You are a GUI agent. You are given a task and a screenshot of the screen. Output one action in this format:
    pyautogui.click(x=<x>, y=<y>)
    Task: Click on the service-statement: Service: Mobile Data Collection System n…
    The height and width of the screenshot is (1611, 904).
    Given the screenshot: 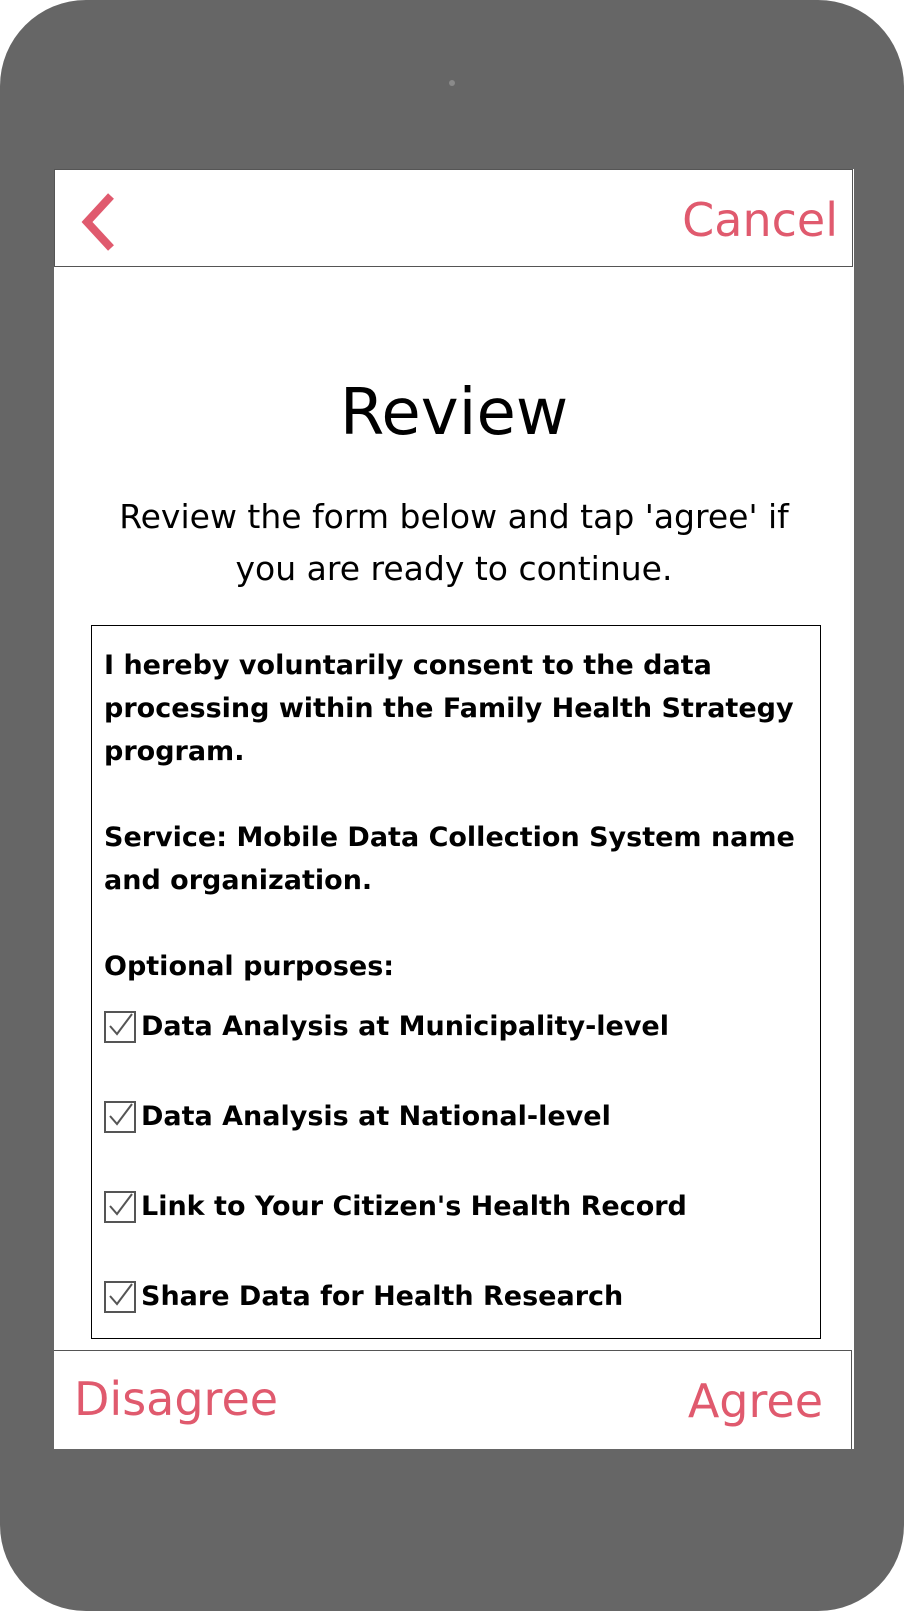 What is the action you would take?
    pyautogui.click(x=449, y=859)
    